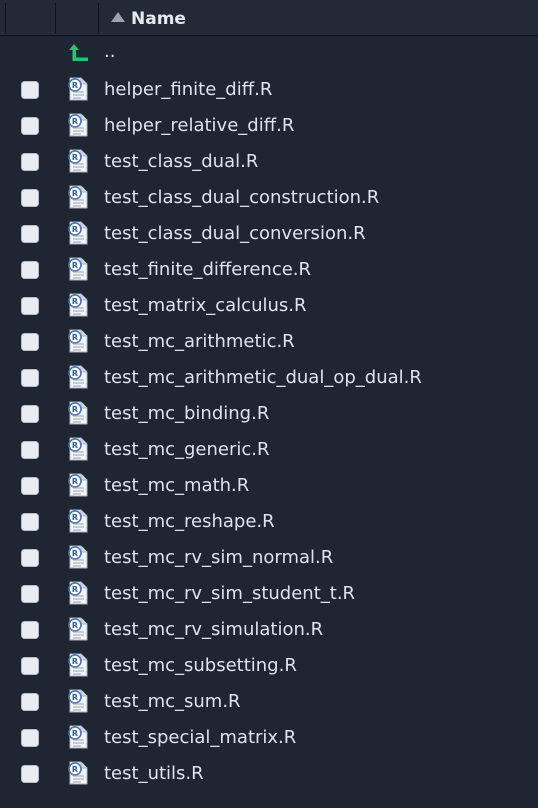 Image resolution: width=538 pixels, height=808 pixels. What do you see at coordinates (269, 702) in the screenshot?
I see `file-row: Rtest_mc_sum.R` at bounding box center [269, 702].